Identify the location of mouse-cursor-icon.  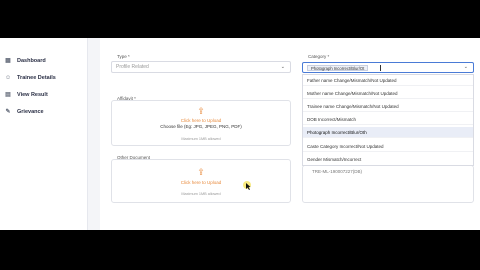
(247, 185).